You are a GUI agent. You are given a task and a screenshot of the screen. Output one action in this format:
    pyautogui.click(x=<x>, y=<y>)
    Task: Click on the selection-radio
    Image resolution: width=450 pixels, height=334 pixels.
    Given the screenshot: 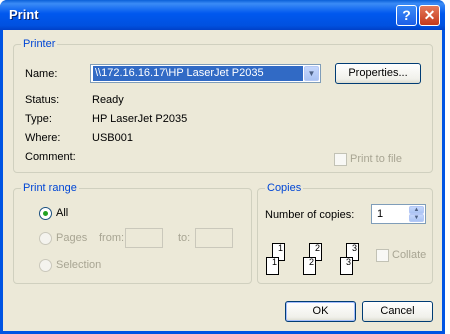 What is the action you would take?
    pyautogui.click(x=45, y=265)
    